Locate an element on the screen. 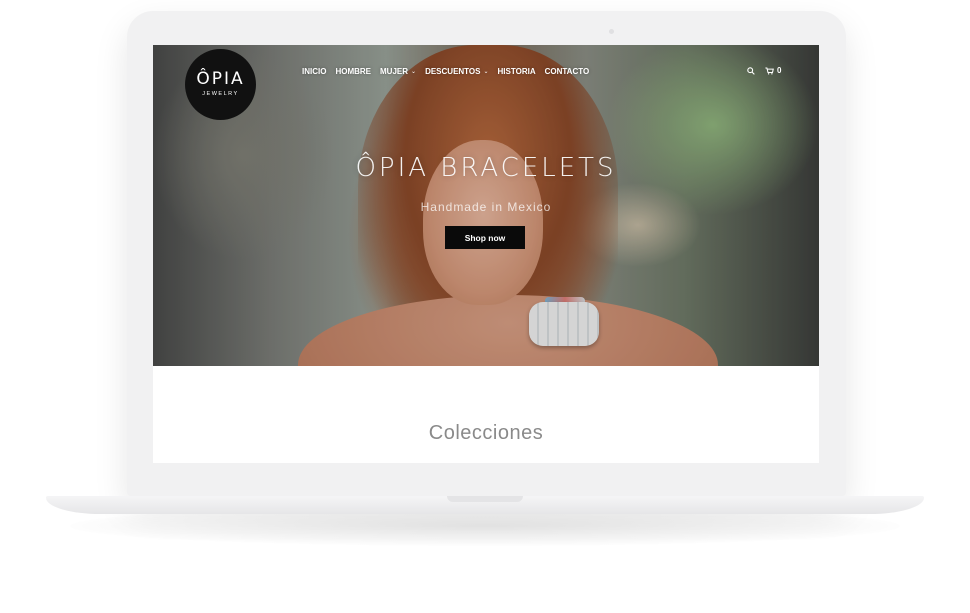  header-actions: 0 is located at coordinates (764, 70).